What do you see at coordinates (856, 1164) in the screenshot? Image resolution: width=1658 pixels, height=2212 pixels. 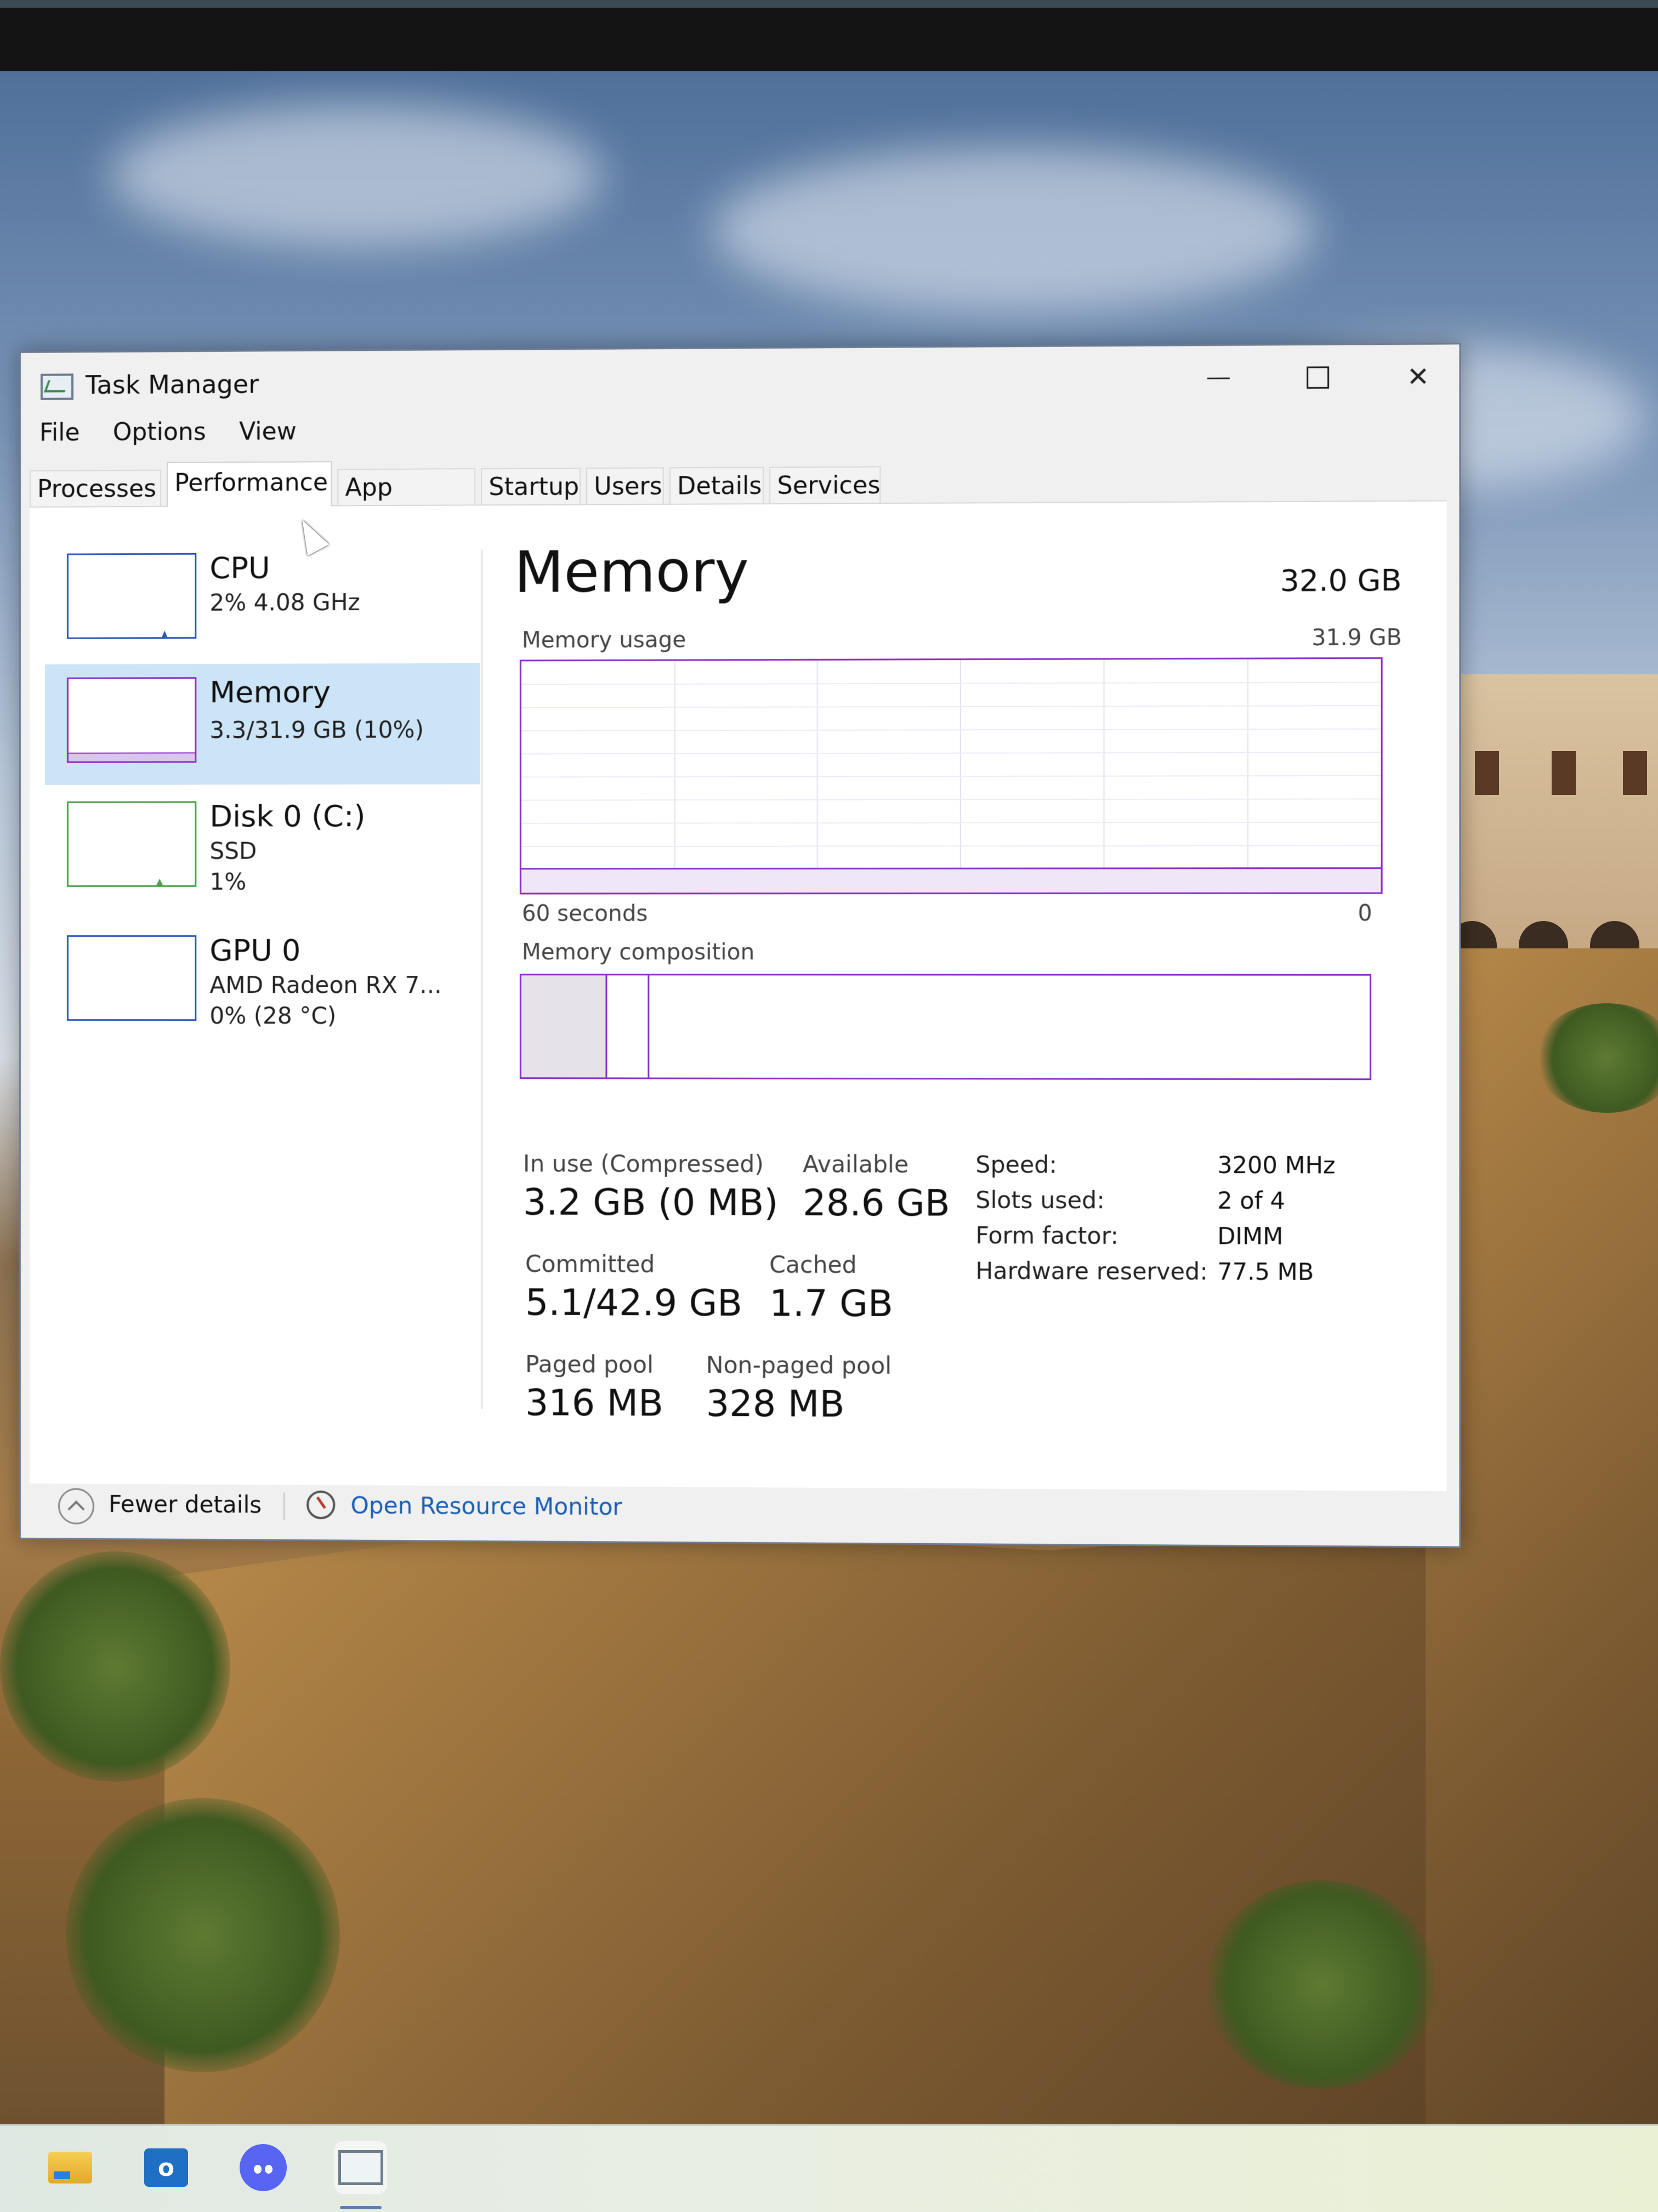 I see `available-label: Available` at bounding box center [856, 1164].